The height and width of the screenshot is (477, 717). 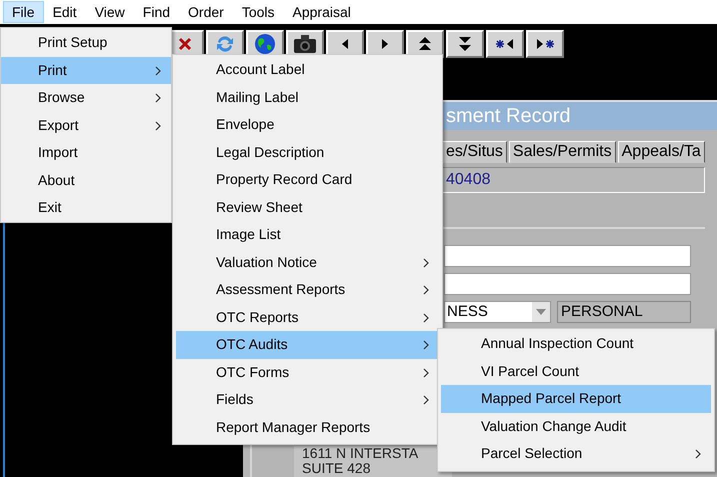 What do you see at coordinates (86, 70) in the screenshot?
I see `menu-item: Print` at bounding box center [86, 70].